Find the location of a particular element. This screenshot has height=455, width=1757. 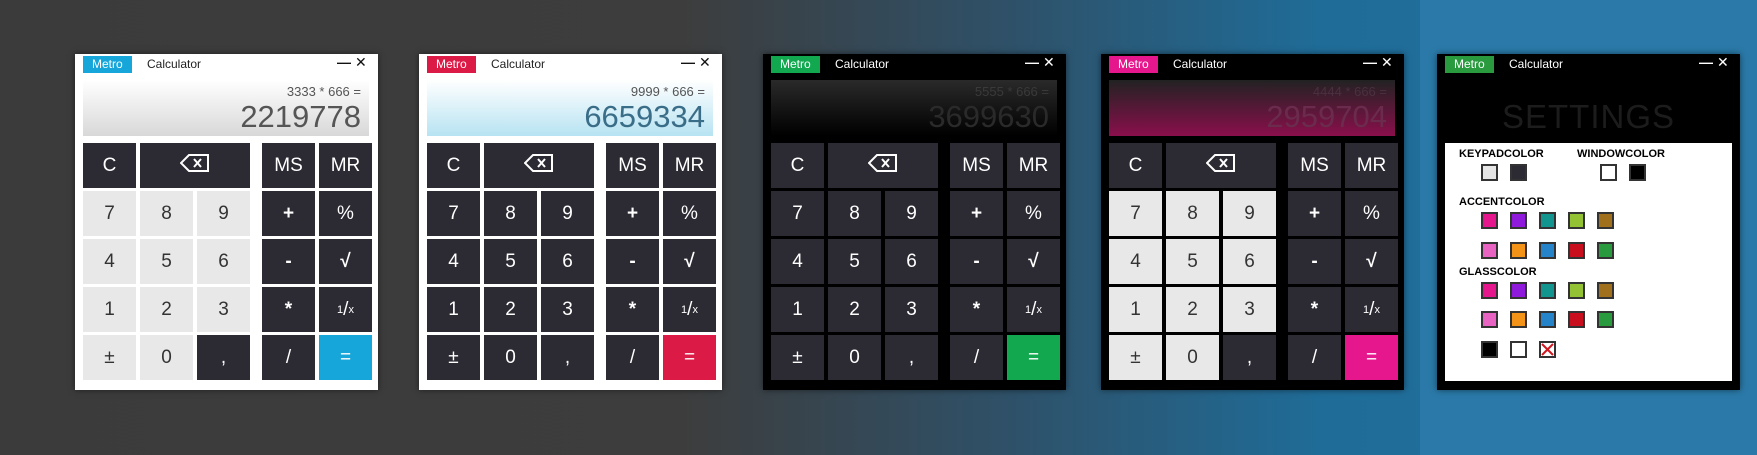

window-color-swatch is located at coordinates (1637, 172).